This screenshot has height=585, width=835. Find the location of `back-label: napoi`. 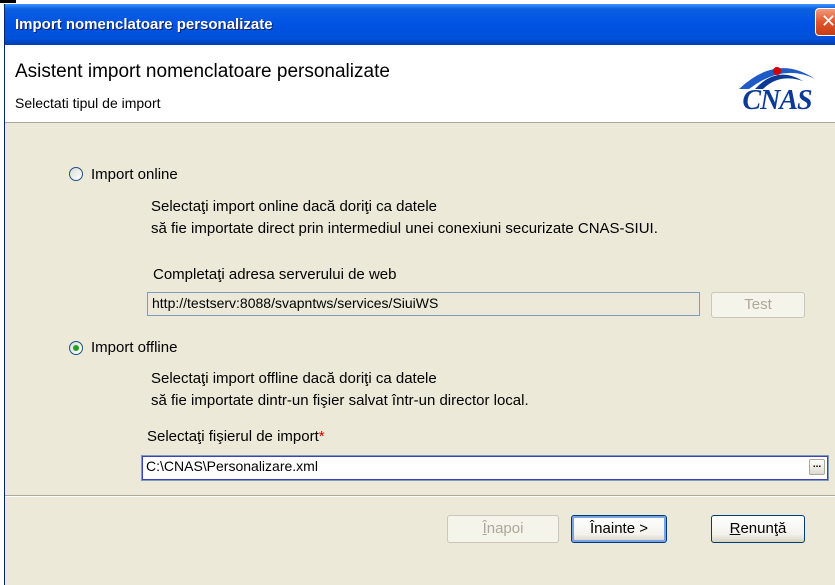

back-label: napoi is located at coordinates (505, 528).